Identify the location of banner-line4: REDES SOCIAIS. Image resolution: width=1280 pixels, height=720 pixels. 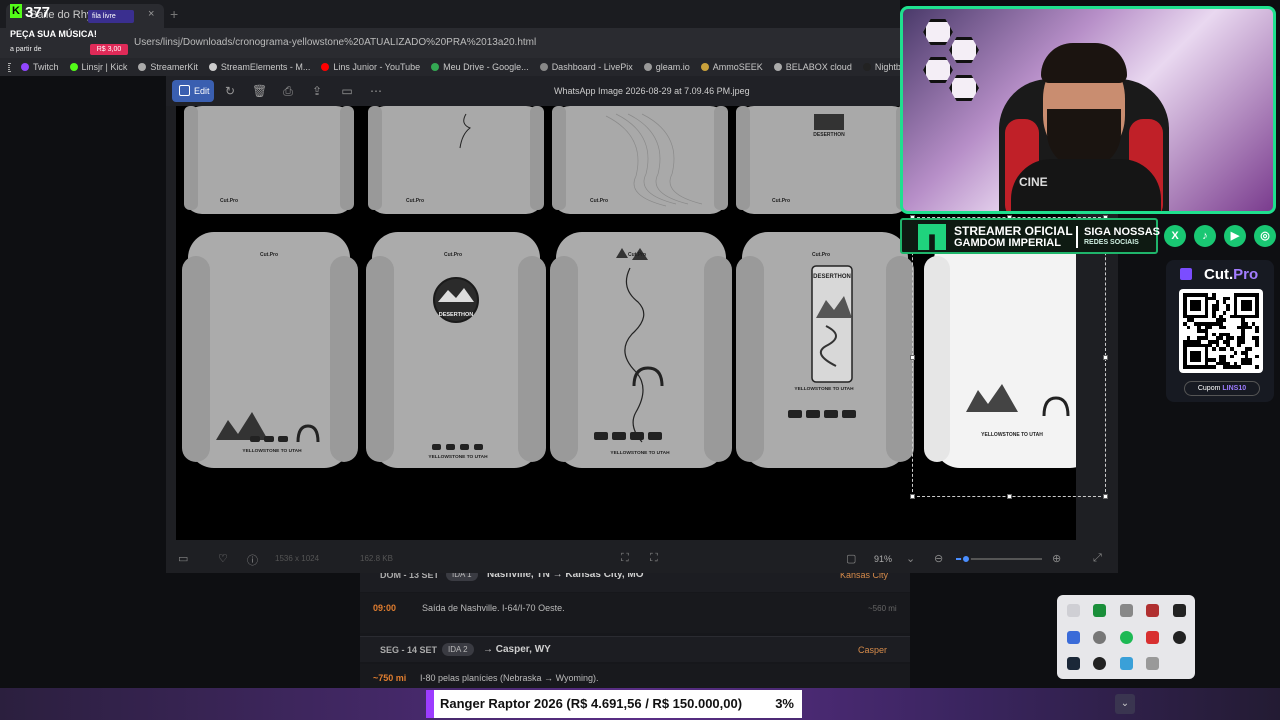
(1111, 242).